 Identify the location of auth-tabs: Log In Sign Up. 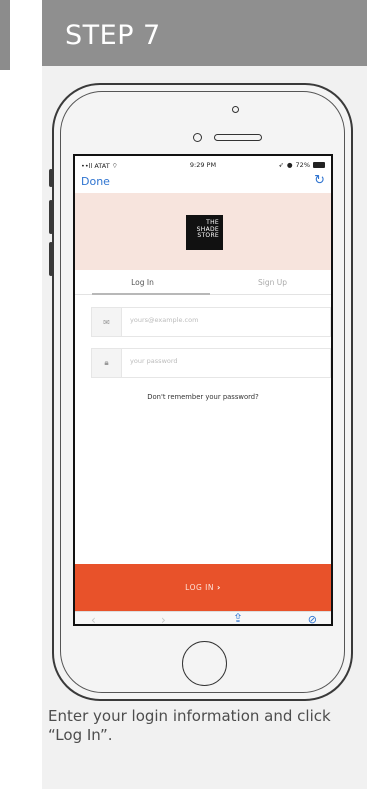
(203, 282).